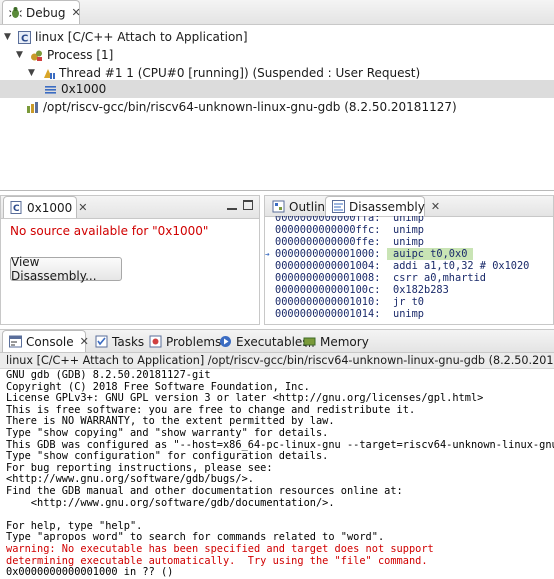 The height and width of the screenshot is (579, 554). I want to click on thread-suspended-icon, so click(48, 73).